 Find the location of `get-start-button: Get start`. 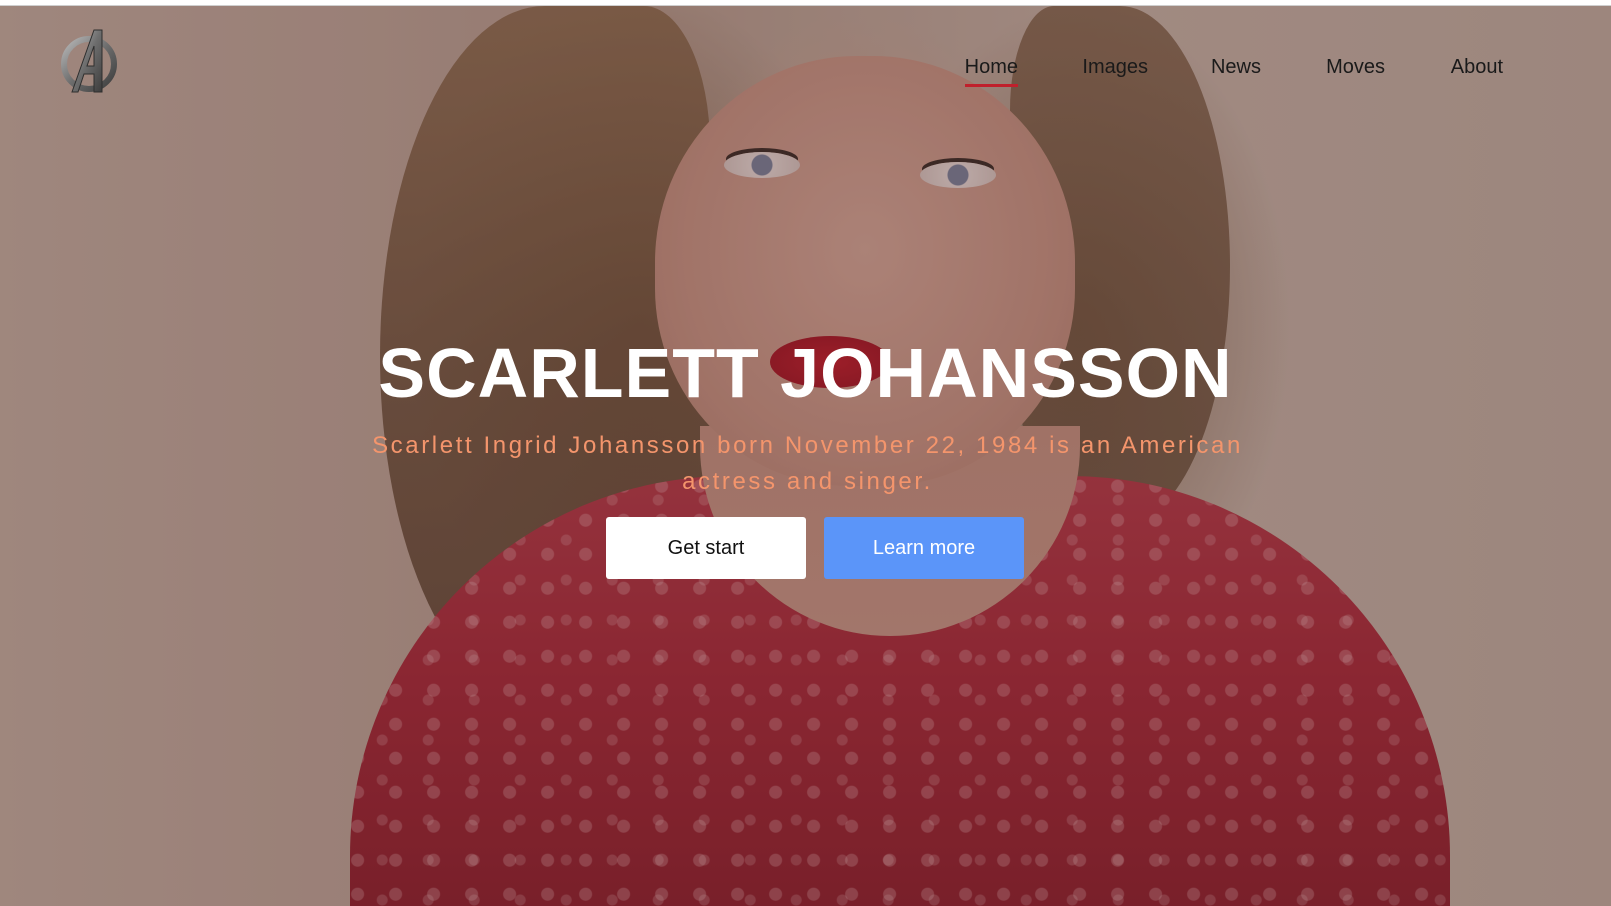

get-start-button: Get start is located at coordinates (706, 548).